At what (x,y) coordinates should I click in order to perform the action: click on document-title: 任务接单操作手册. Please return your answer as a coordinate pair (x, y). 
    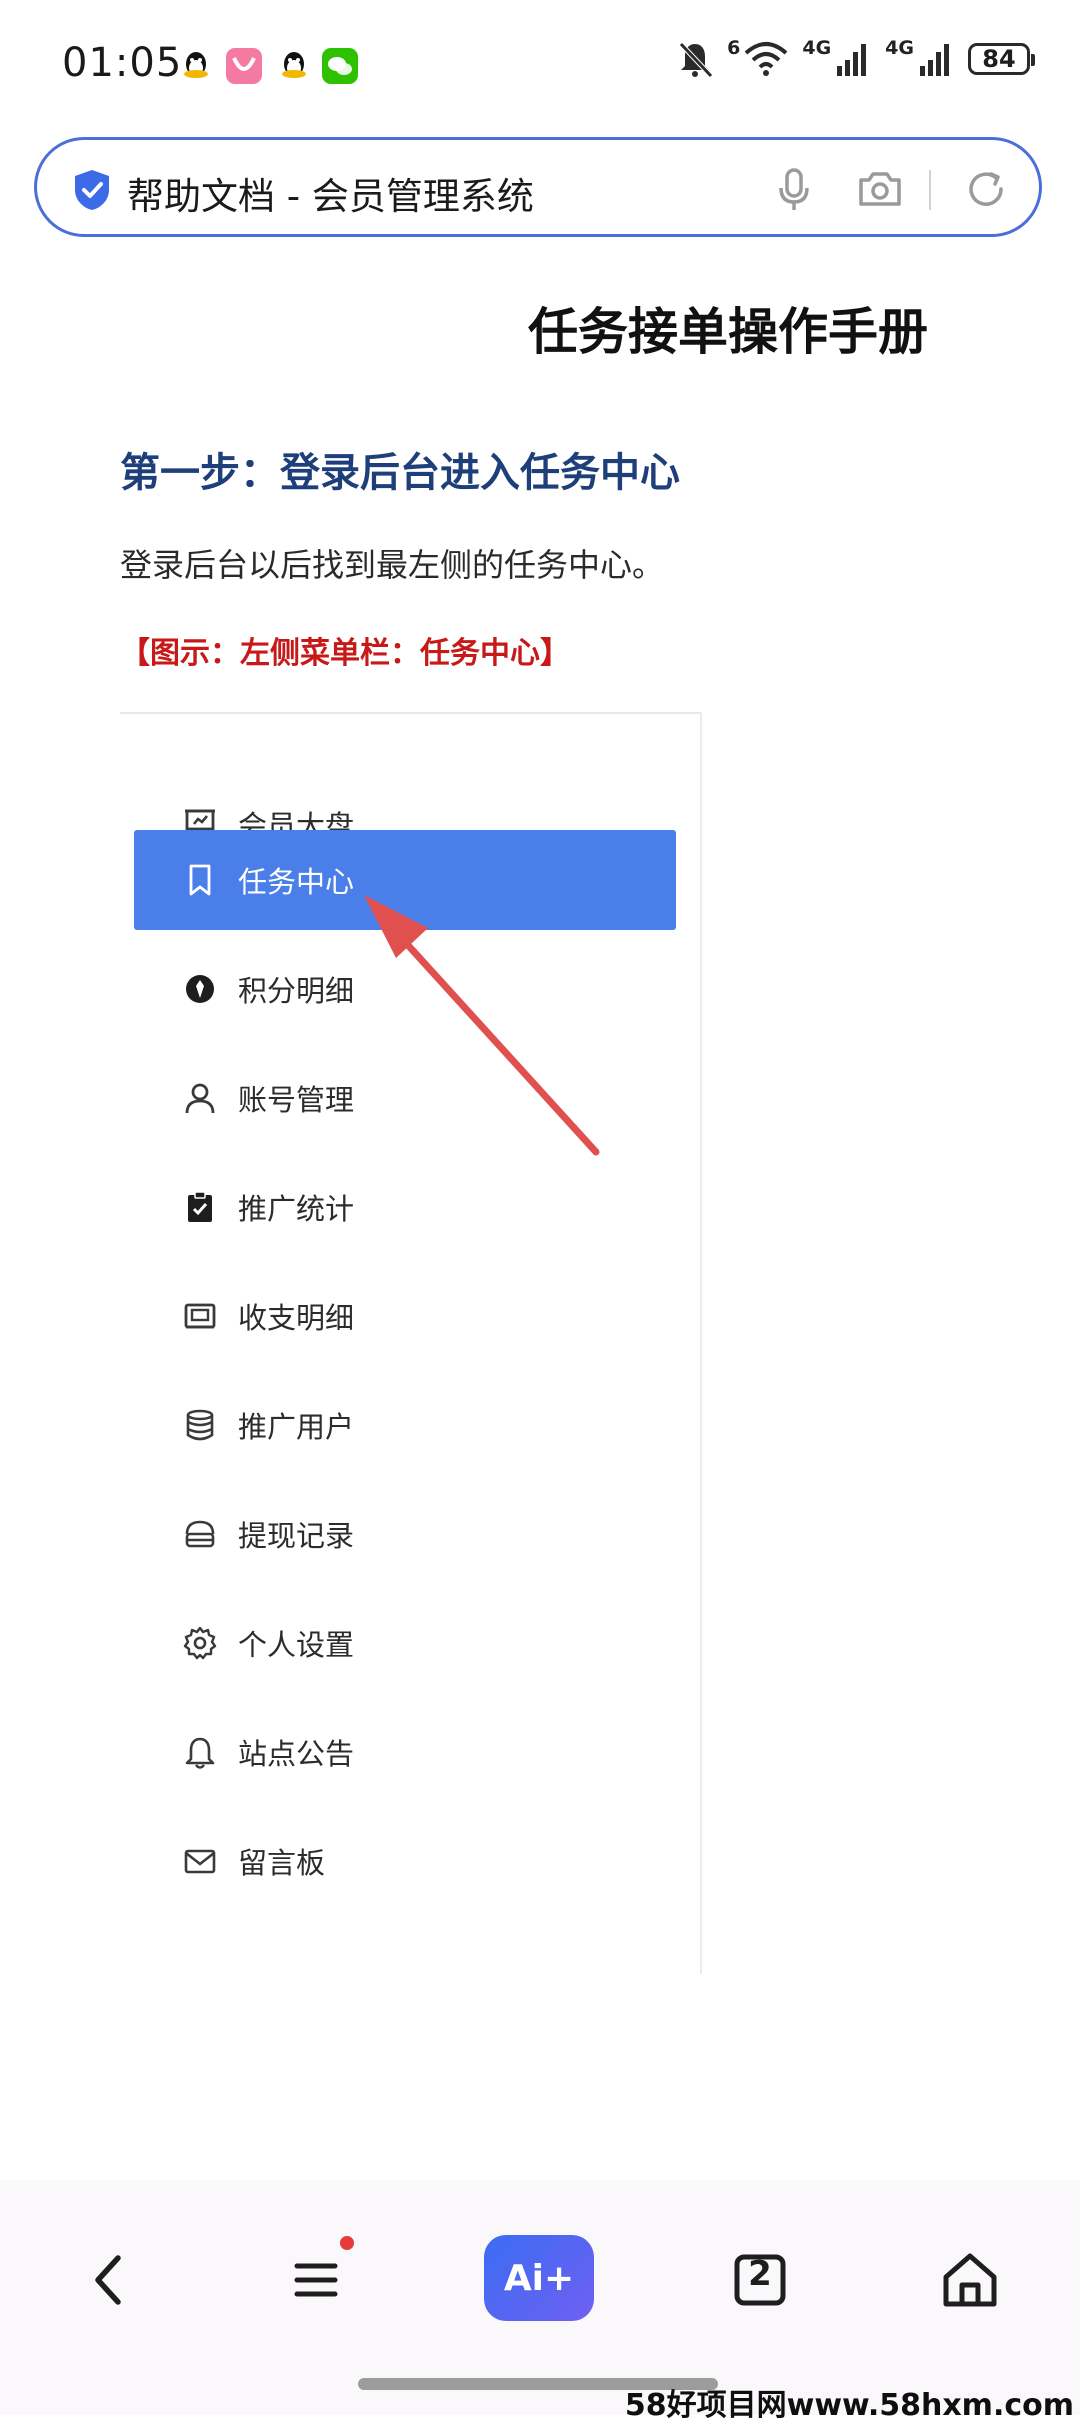
    Looking at the image, I should click on (728, 332).